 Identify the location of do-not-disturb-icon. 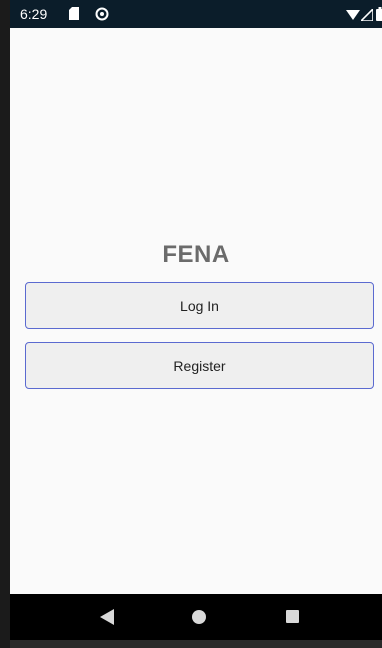
(102, 14).